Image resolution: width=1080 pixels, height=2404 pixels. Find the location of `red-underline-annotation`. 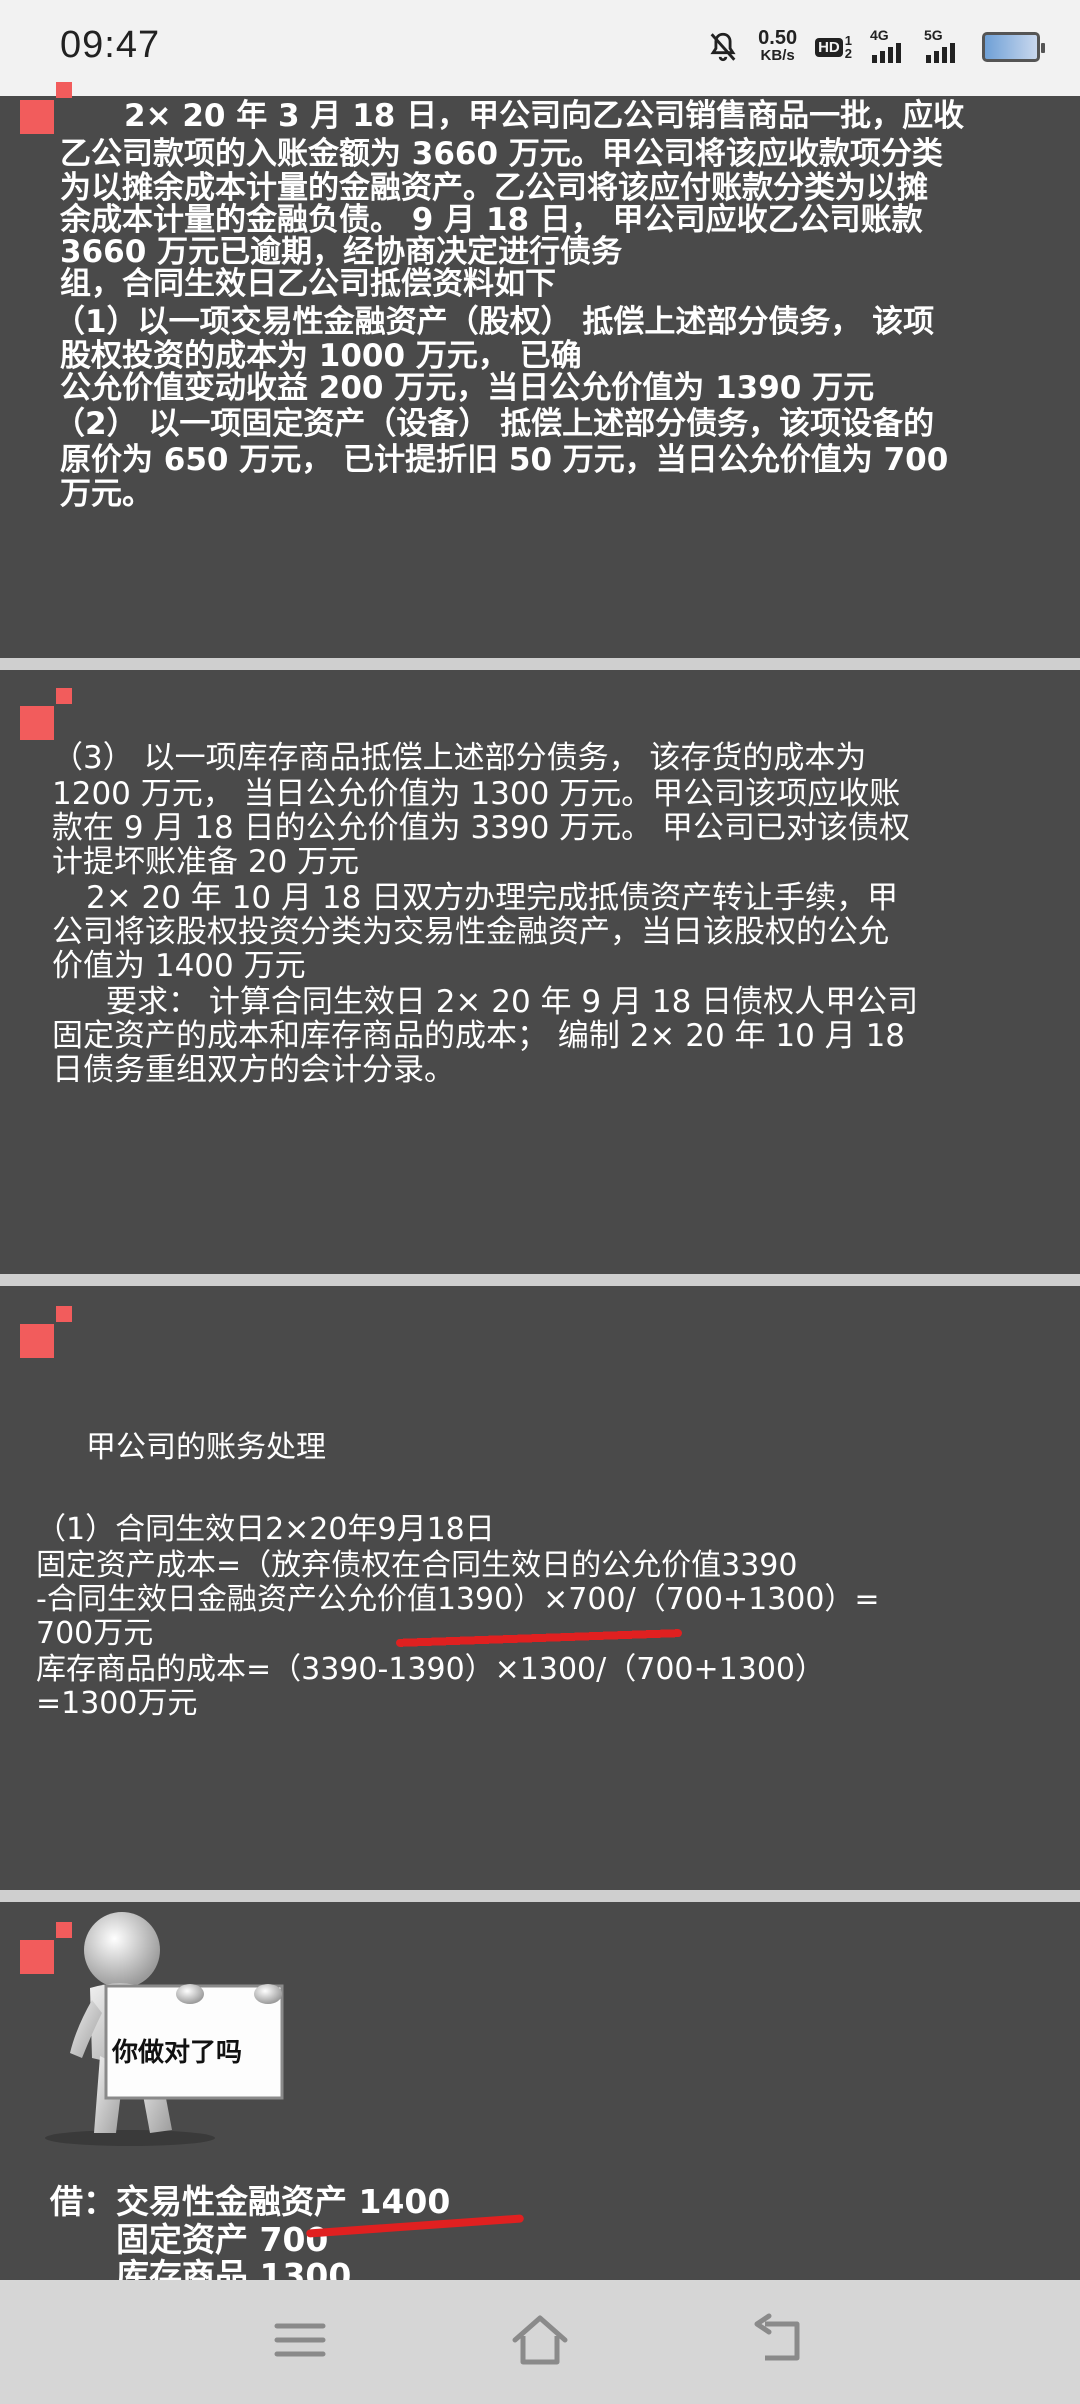

red-underline-annotation is located at coordinates (539, 1638).